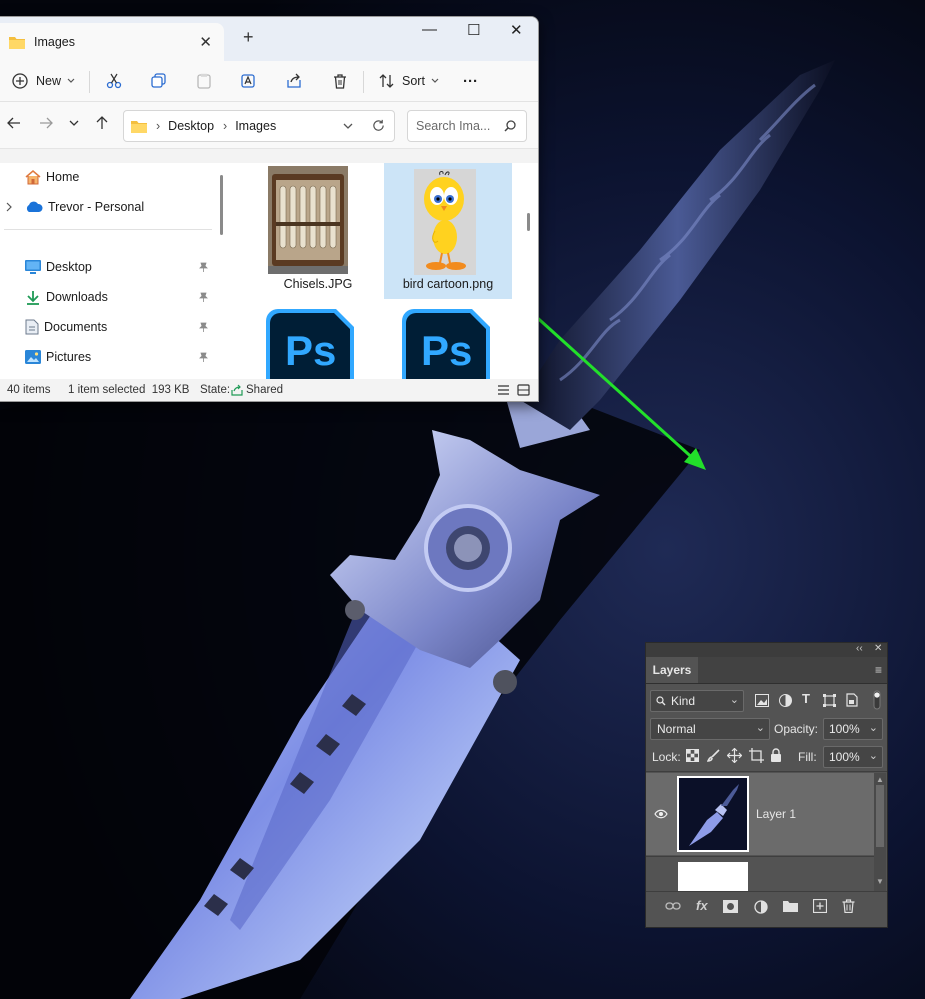 The height and width of the screenshot is (999, 925). What do you see at coordinates (829, 700) in the screenshot?
I see `shape-filter-icon` at bounding box center [829, 700].